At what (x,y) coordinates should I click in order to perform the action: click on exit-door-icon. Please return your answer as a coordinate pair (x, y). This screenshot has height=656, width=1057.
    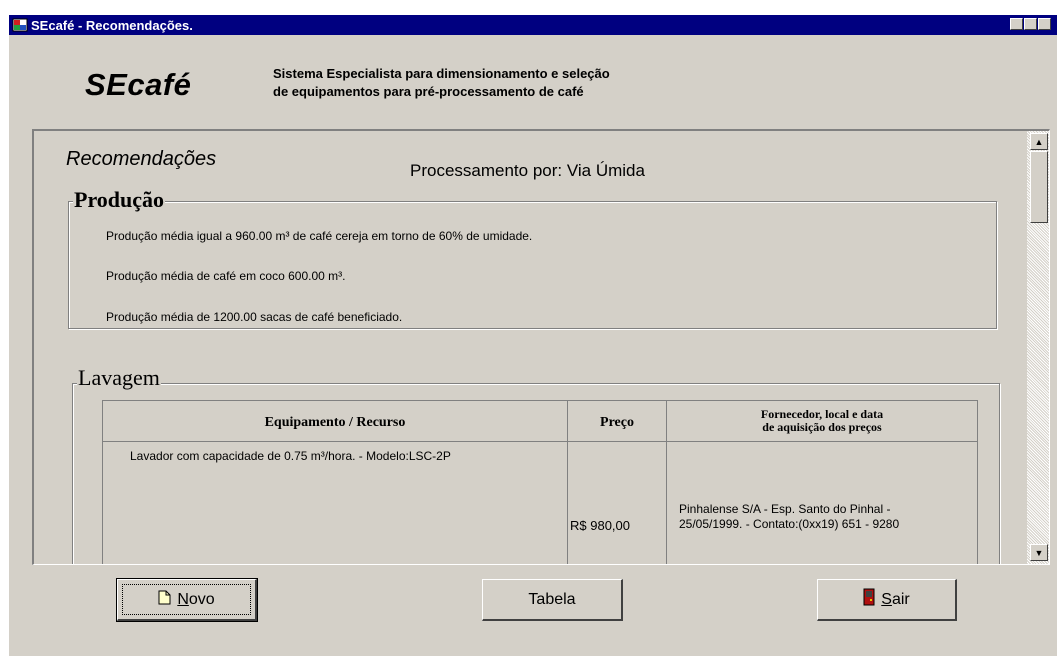
    Looking at the image, I should click on (869, 599).